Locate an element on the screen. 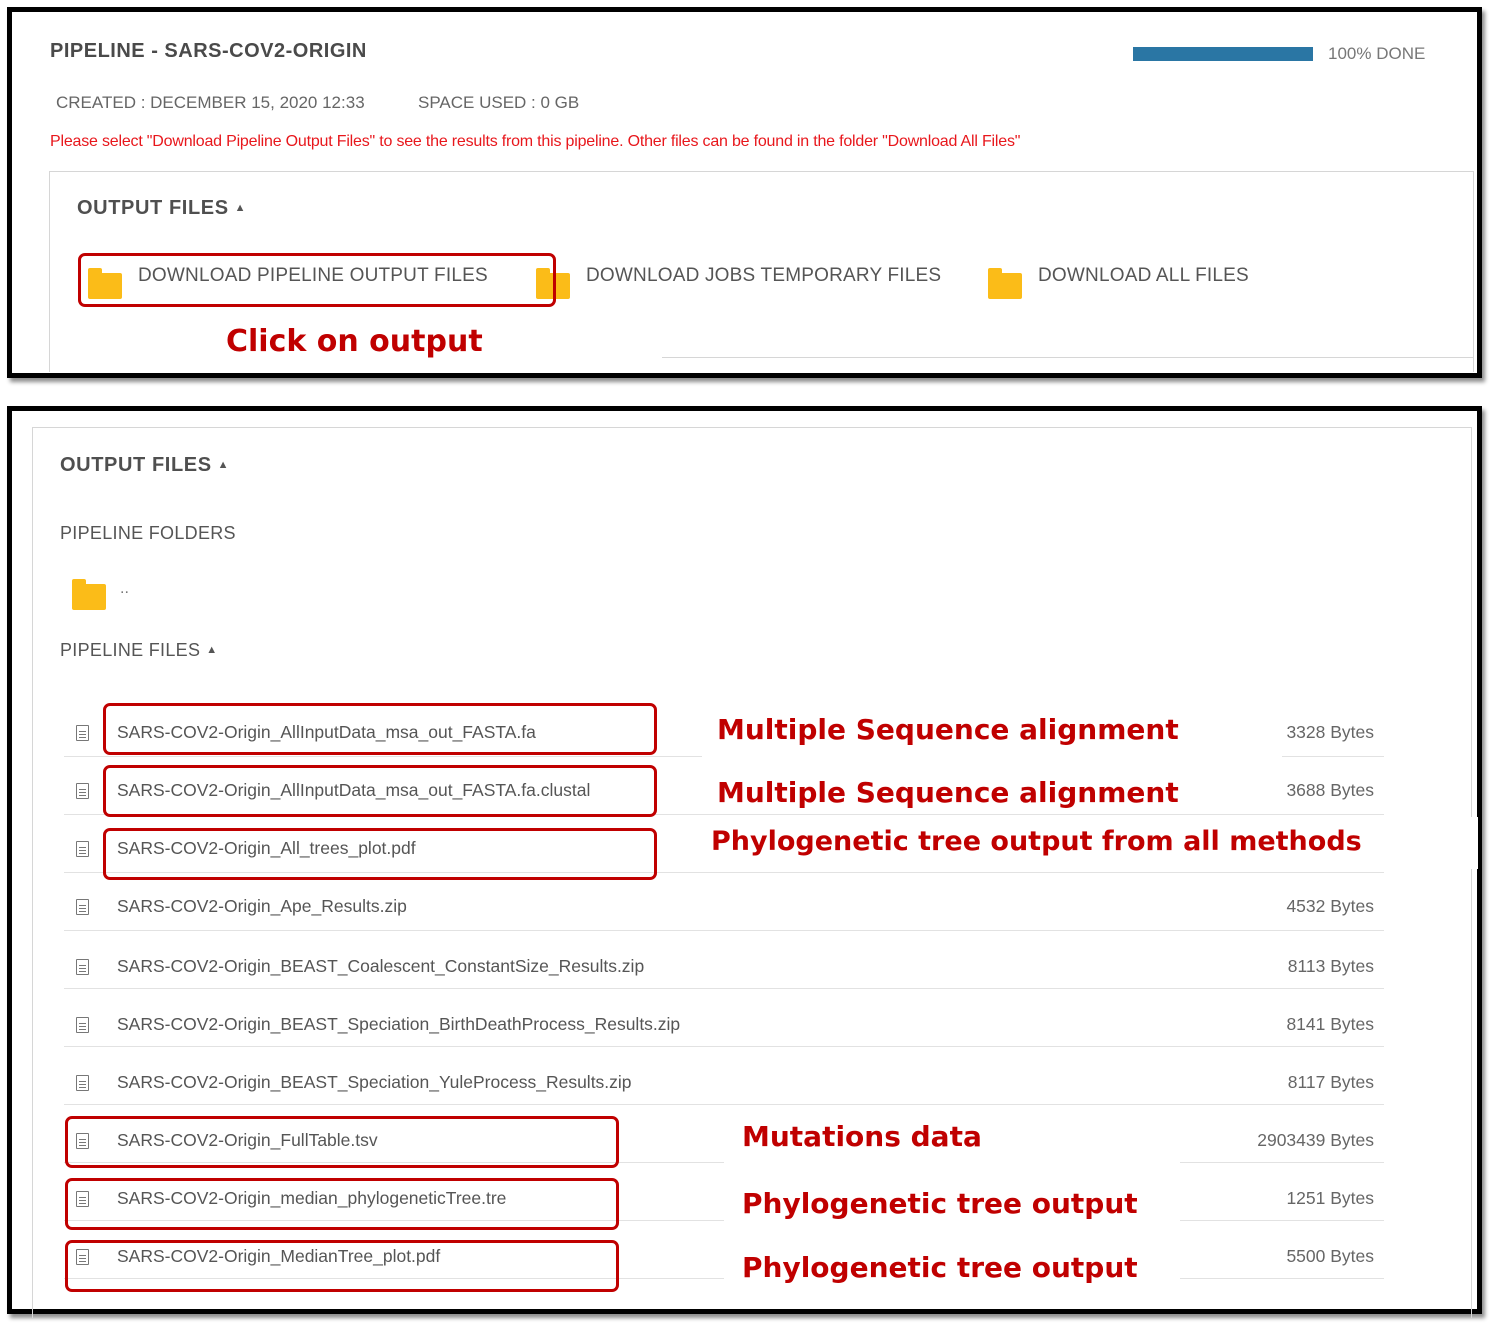  parent-folder-label: .. is located at coordinates (124, 588).